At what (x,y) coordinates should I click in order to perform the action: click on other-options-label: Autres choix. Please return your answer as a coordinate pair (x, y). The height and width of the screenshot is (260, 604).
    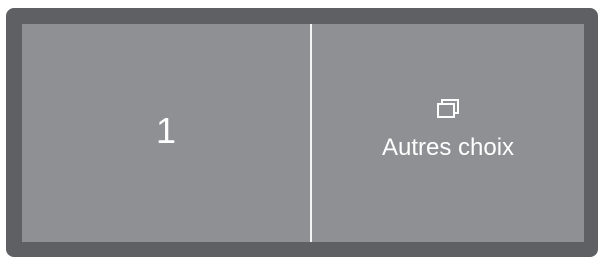
    Looking at the image, I should click on (448, 147).